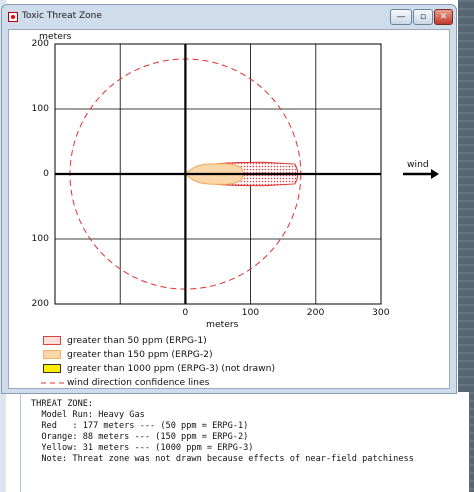 The width and height of the screenshot is (474, 492). What do you see at coordinates (443, 17) in the screenshot?
I see `close-button: ✕` at bounding box center [443, 17].